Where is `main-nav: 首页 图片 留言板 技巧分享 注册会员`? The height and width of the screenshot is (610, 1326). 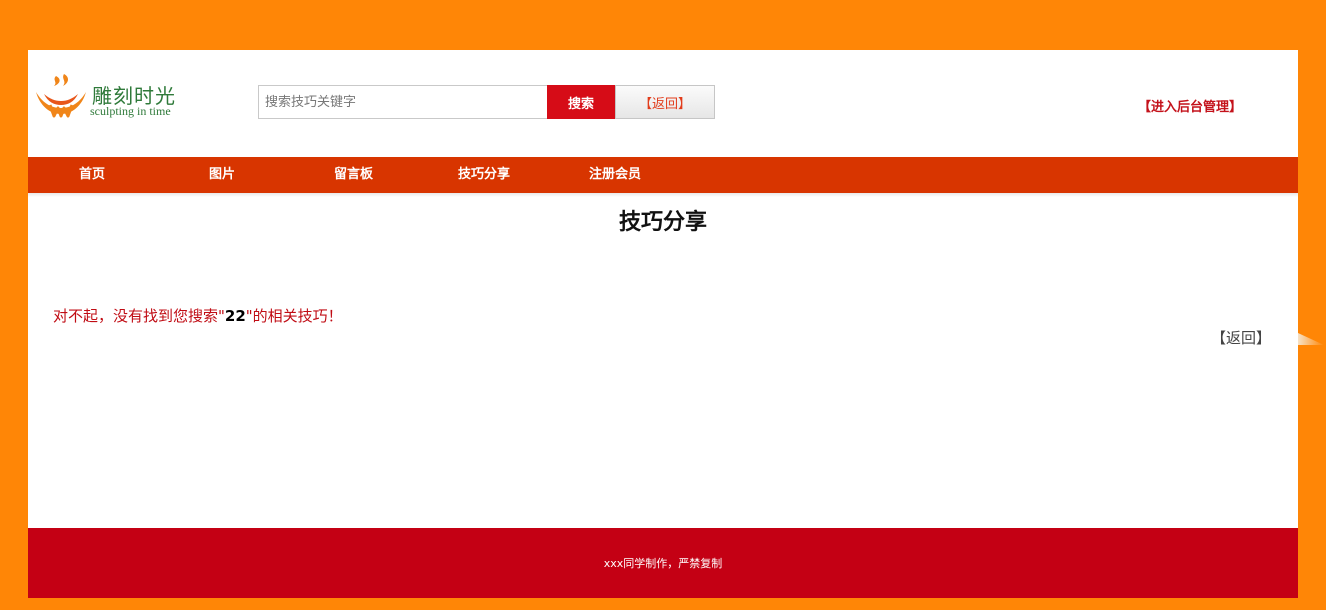 main-nav: 首页 图片 留言板 技巧分享 注册会员 is located at coordinates (663, 175).